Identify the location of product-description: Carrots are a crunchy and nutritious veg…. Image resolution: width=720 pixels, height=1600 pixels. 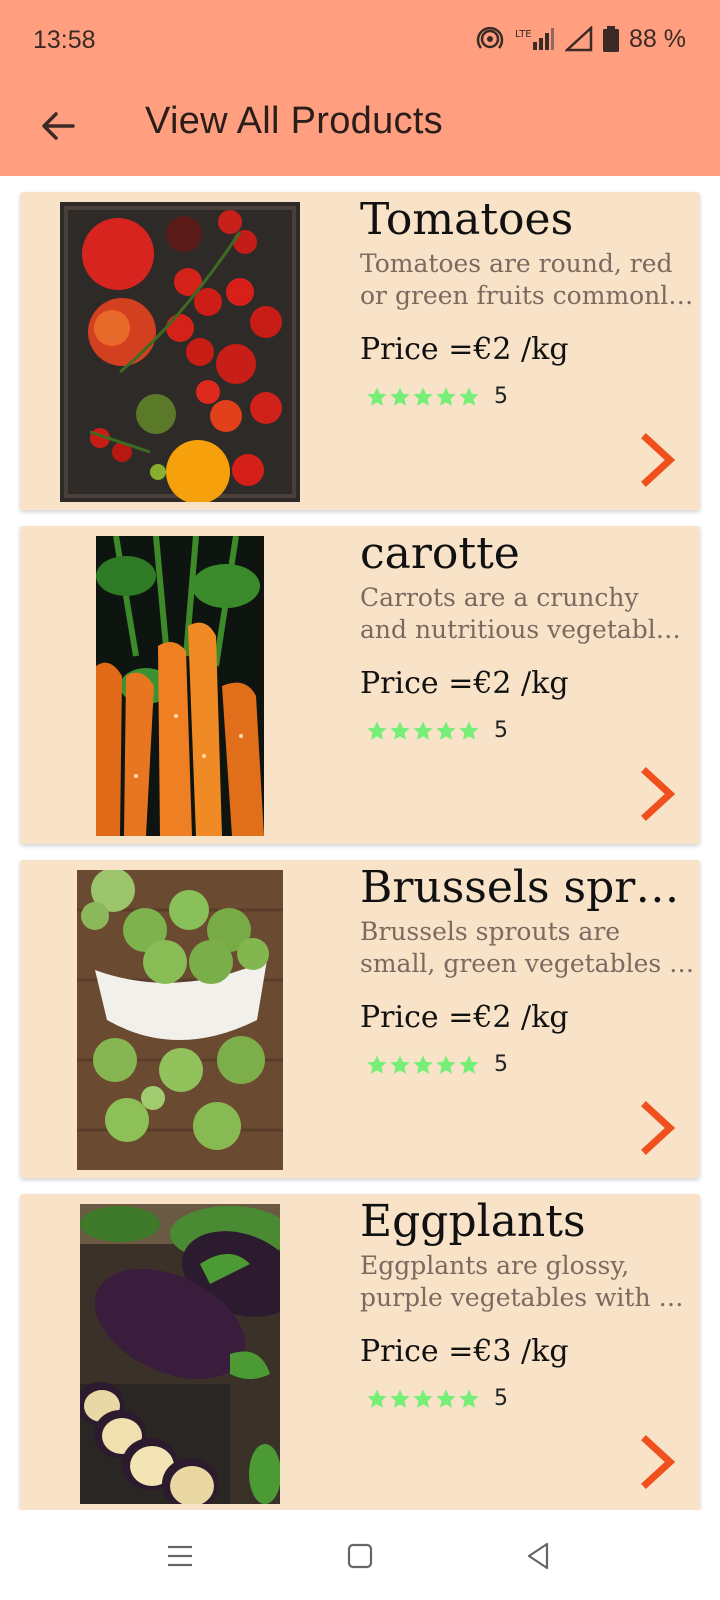
(527, 614).